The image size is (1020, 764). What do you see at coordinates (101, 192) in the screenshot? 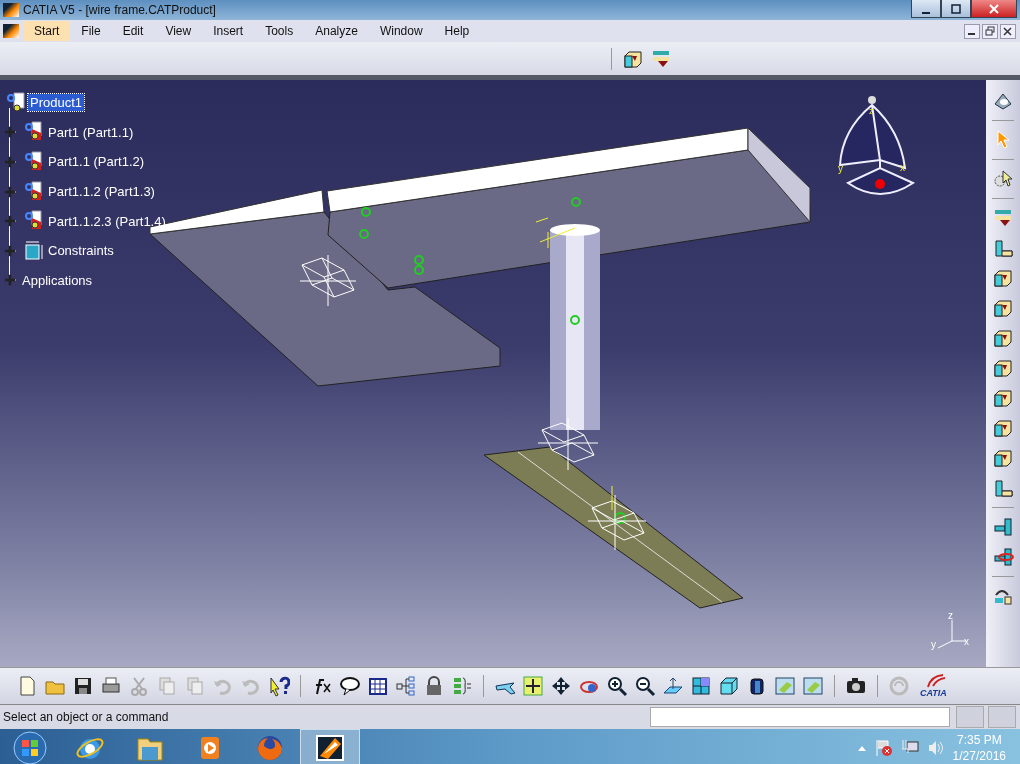
I see `tree-item: Part1.1.2 (Part1.3)` at bounding box center [101, 192].